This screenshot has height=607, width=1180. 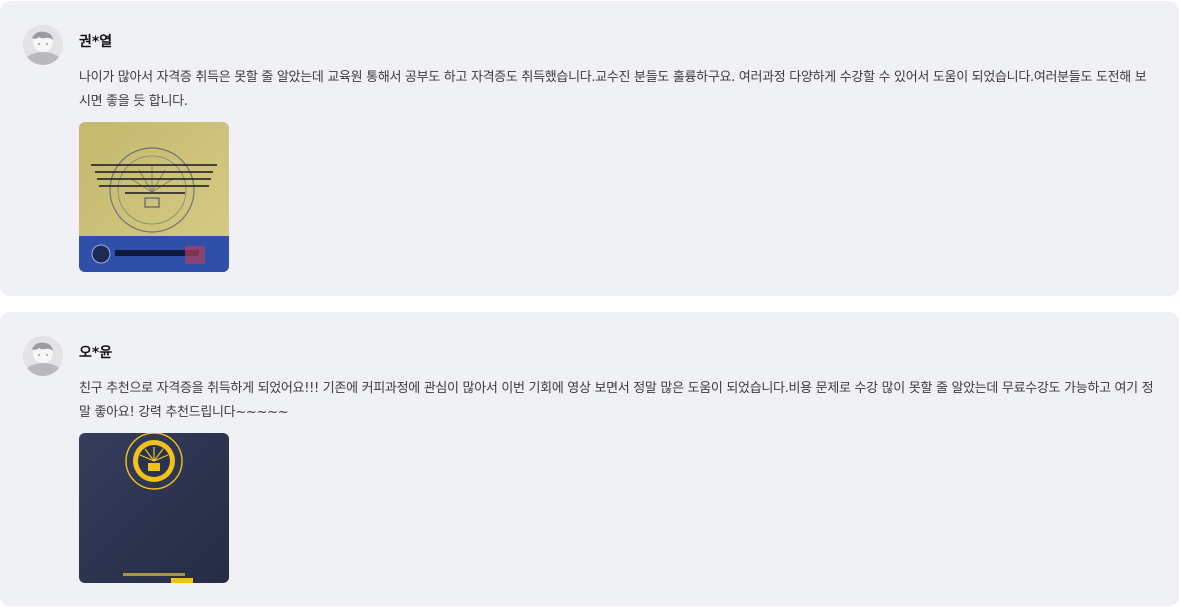 I want to click on certificate-photo-yellow, so click(x=154, y=197).